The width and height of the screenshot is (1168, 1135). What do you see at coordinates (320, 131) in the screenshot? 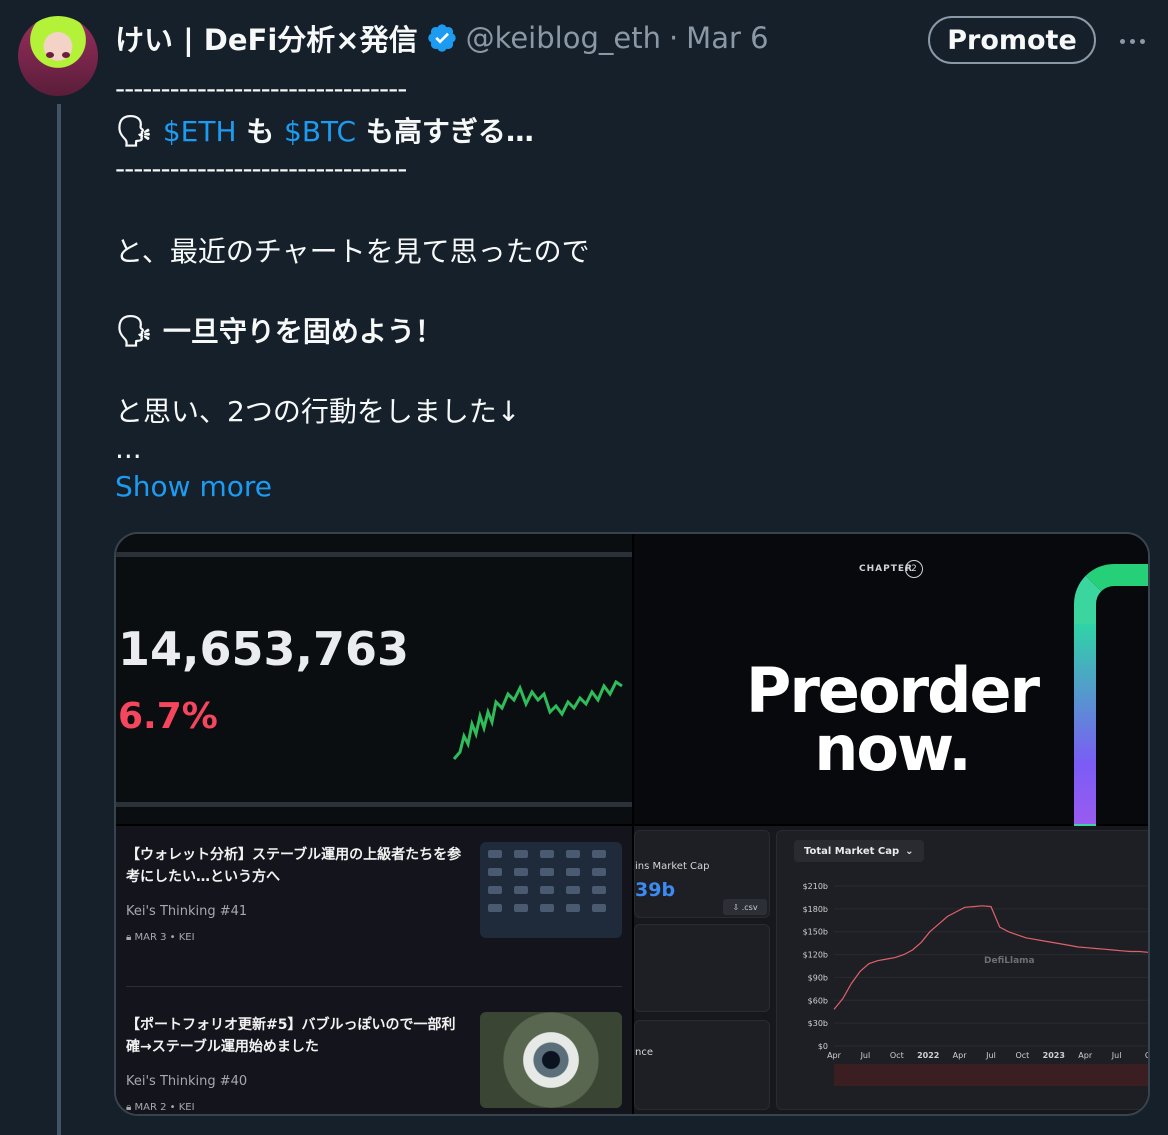
I see `cashtag-btc-link: $BTC` at bounding box center [320, 131].